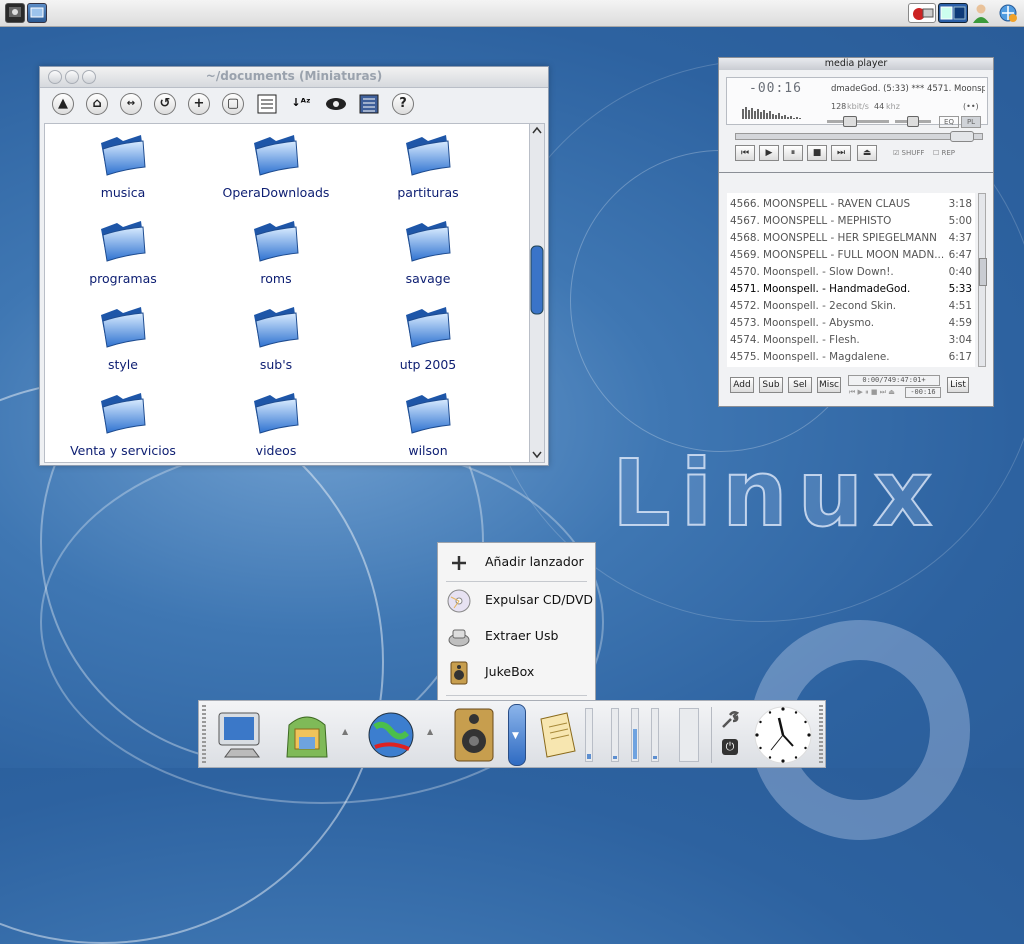 The image size is (1024, 944). What do you see at coordinates (335, 104) in the screenshot?
I see `eye-icon` at bounding box center [335, 104].